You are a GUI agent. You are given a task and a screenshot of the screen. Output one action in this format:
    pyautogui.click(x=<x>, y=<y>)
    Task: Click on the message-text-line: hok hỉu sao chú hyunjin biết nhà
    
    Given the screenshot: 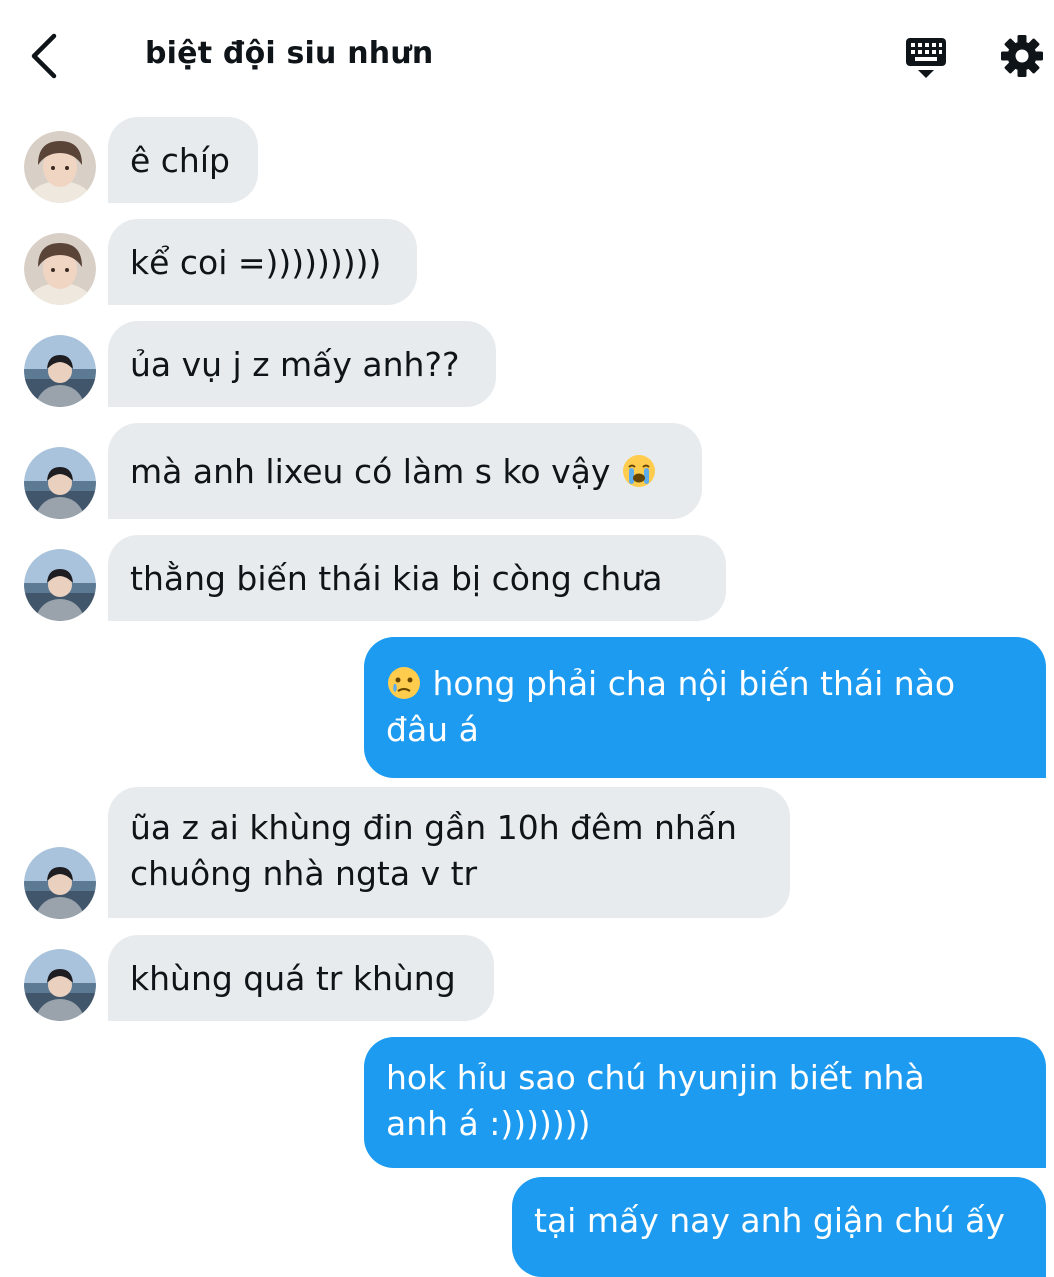 What is the action you would take?
    pyautogui.click(x=655, y=1077)
    